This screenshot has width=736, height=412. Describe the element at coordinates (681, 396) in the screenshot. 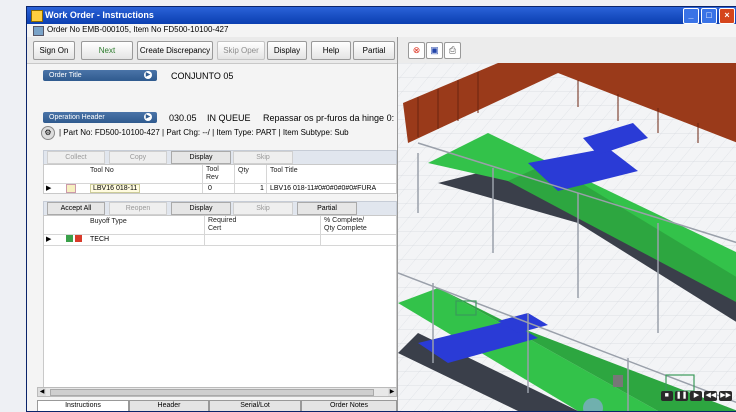

I see `pause-icon: ❚❚` at that location.